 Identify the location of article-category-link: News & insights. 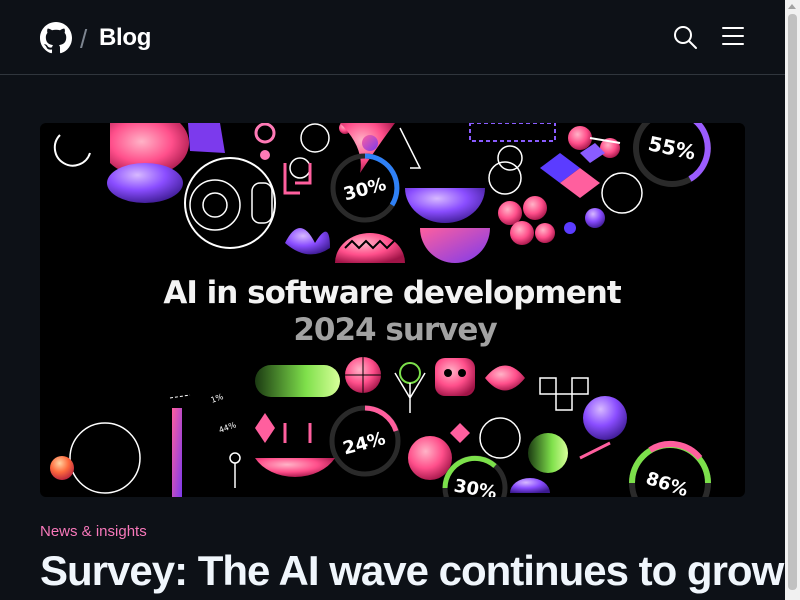
(93, 531).